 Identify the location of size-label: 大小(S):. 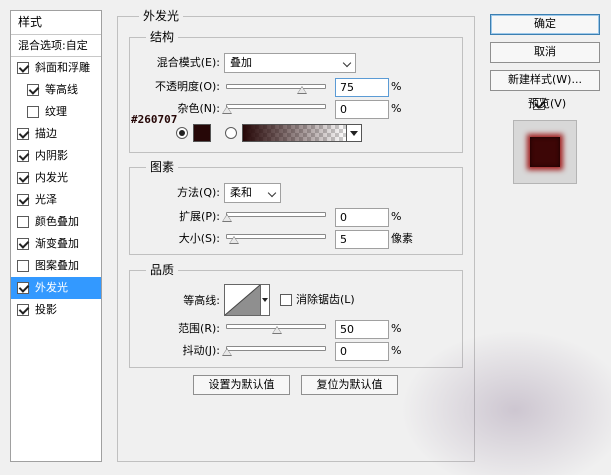
(199, 238).